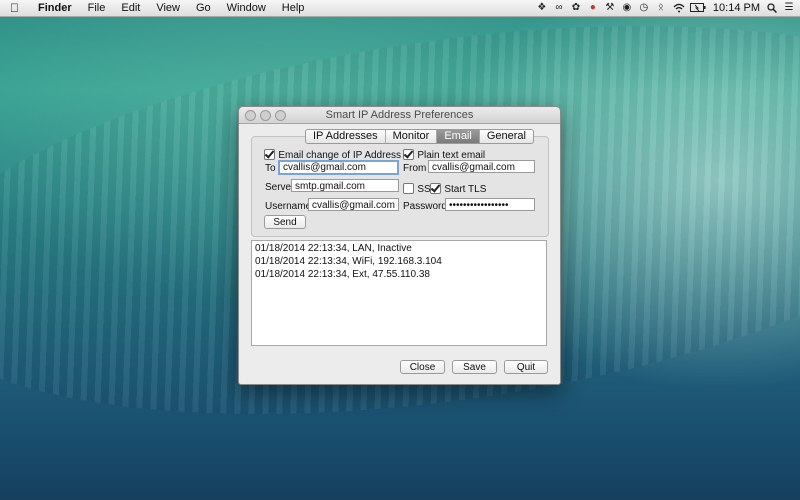 Image resolution: width=800 pixels, height=500 pixels. Describe the element at coordinates (342, 274) in the screenshot. I see `log-entry: 01/18/2014 22:13:34, Ext, 47.55.110.38` at that location.